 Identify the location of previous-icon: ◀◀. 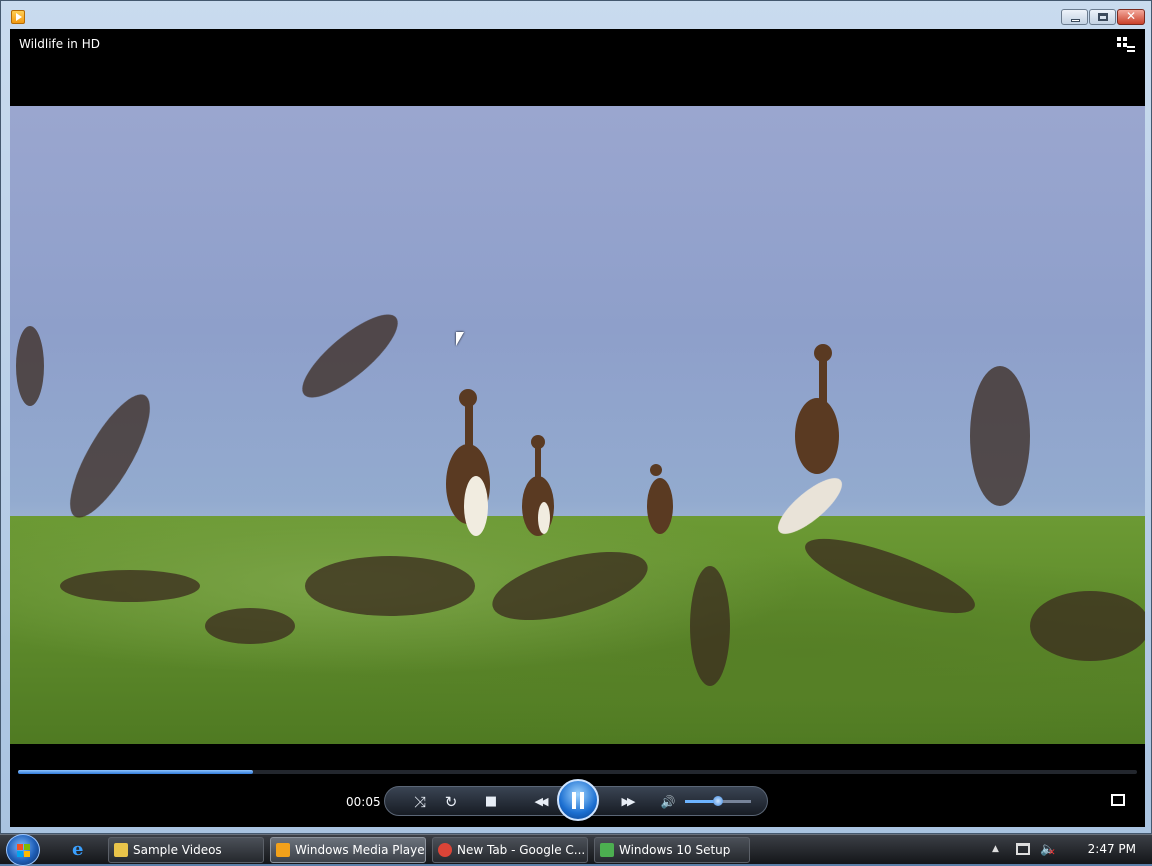
(541, 801).